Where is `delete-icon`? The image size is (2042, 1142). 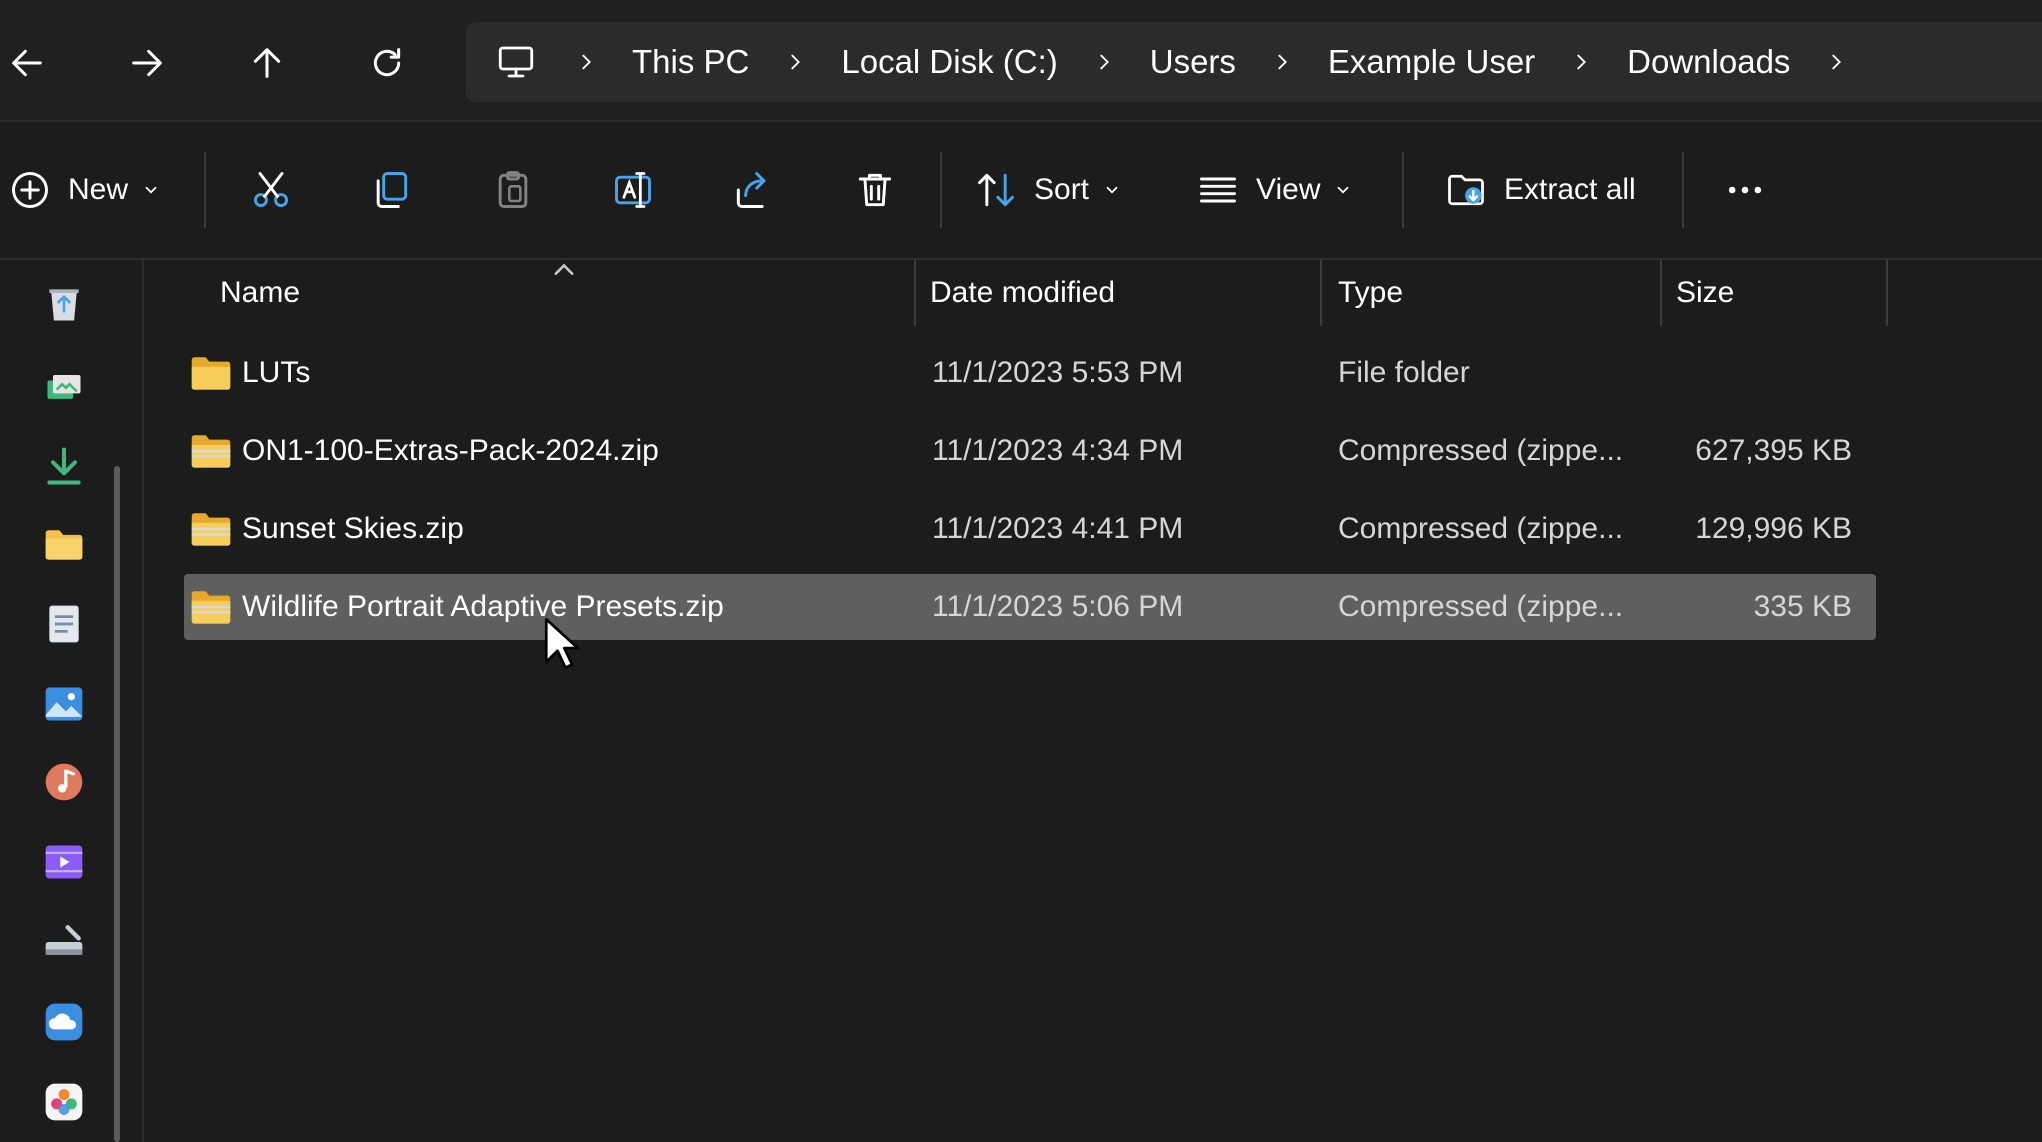 delete-icon is located at coordinates (875, 190).